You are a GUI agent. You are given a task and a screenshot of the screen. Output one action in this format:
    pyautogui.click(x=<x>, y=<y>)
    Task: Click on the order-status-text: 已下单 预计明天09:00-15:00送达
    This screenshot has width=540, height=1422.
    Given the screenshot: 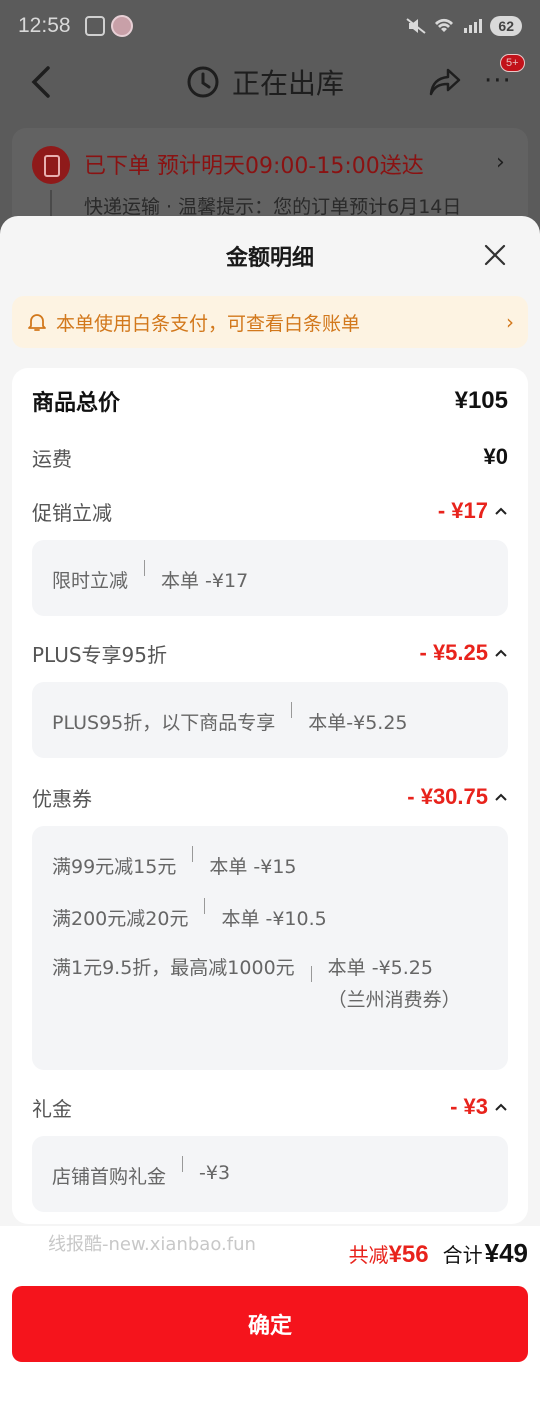 What is the action you would take?
    pyautogui.click(x=254, y=166)
    